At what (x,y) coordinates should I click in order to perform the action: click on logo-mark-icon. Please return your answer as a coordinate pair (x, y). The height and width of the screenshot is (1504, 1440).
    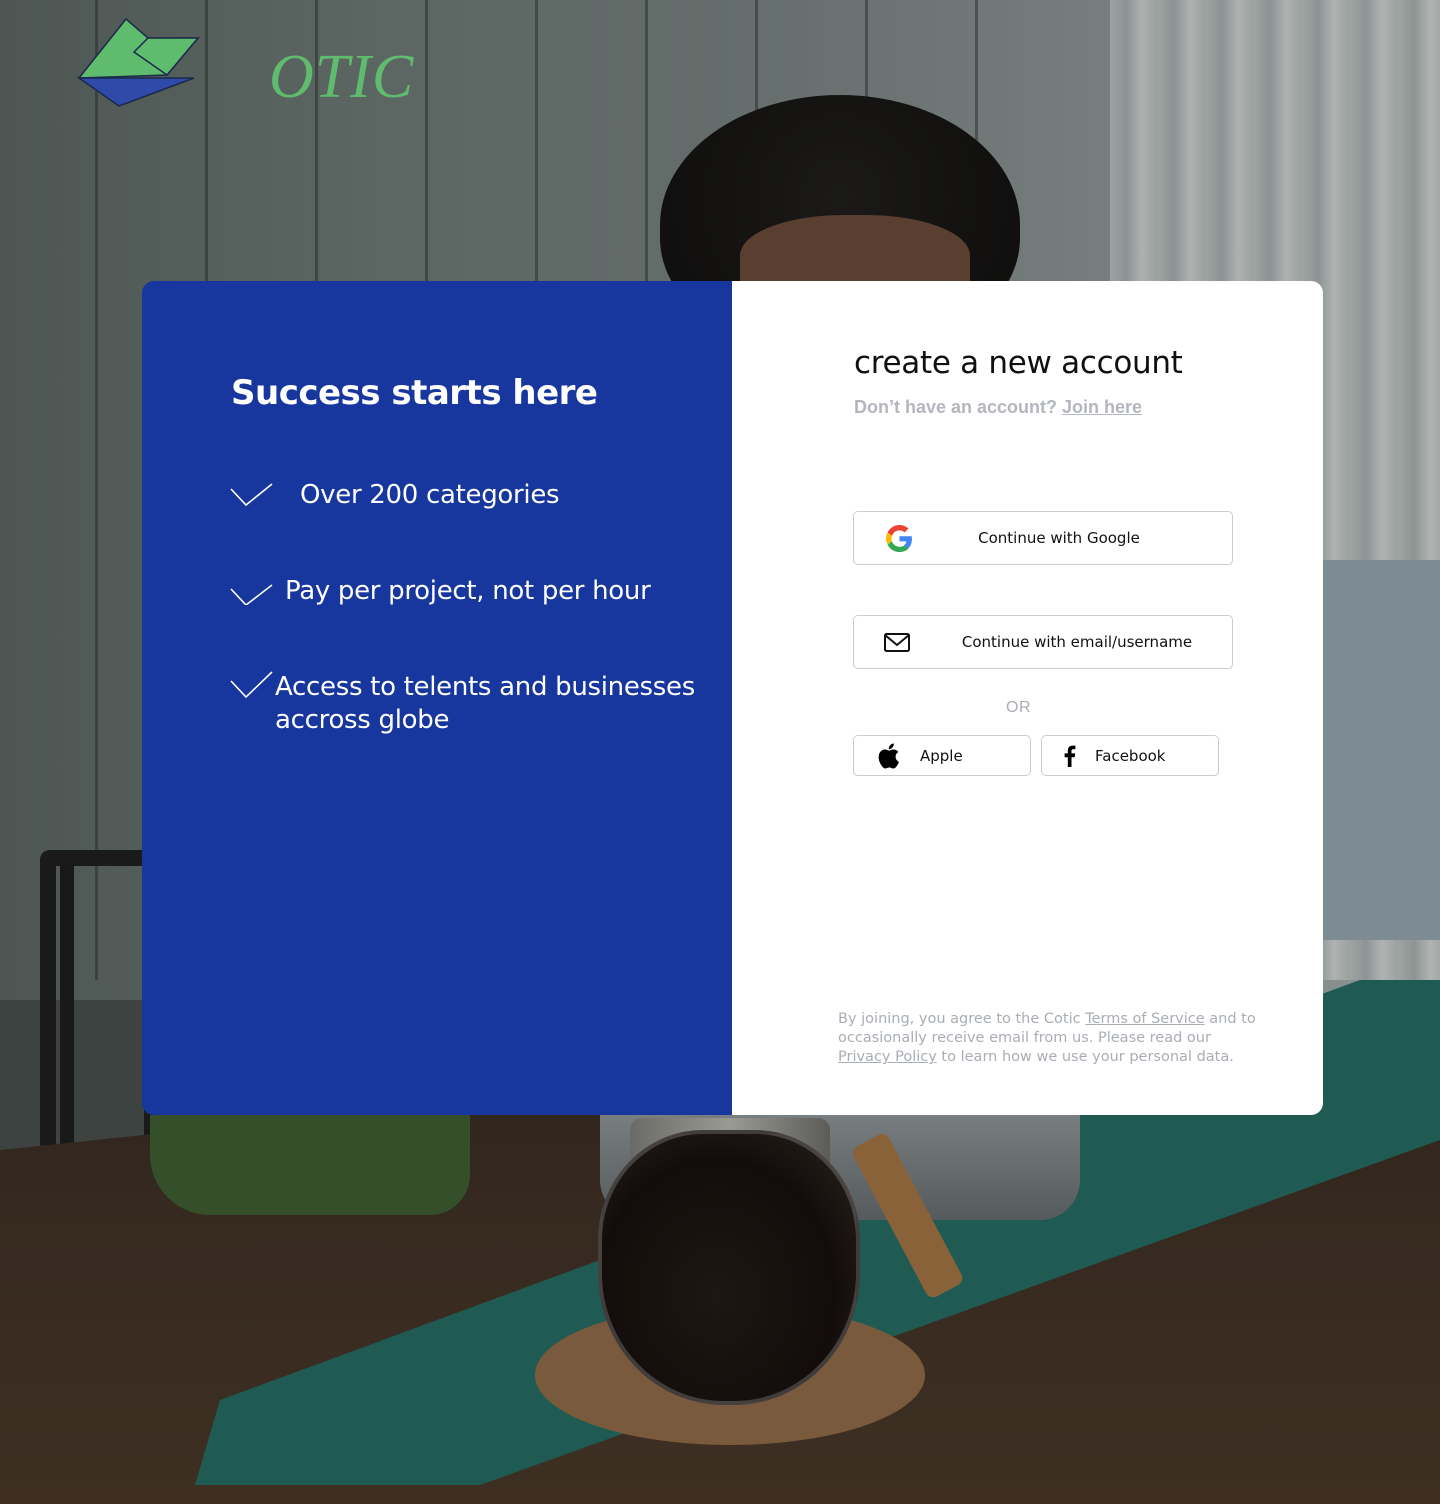
    Looking at the image, I should click on (138, 62).